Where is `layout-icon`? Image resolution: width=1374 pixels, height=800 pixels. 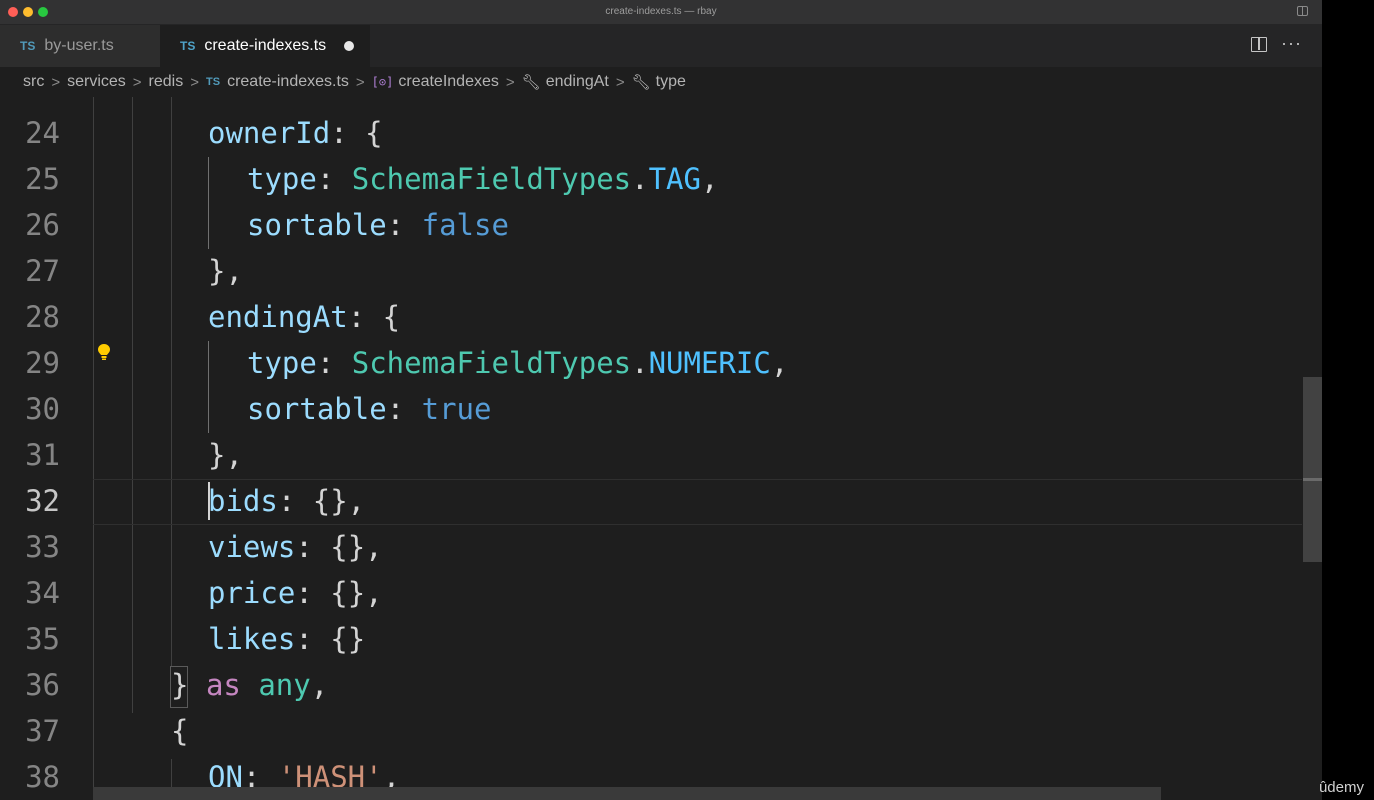
layout-icon is located at coordinates (1302, 11).